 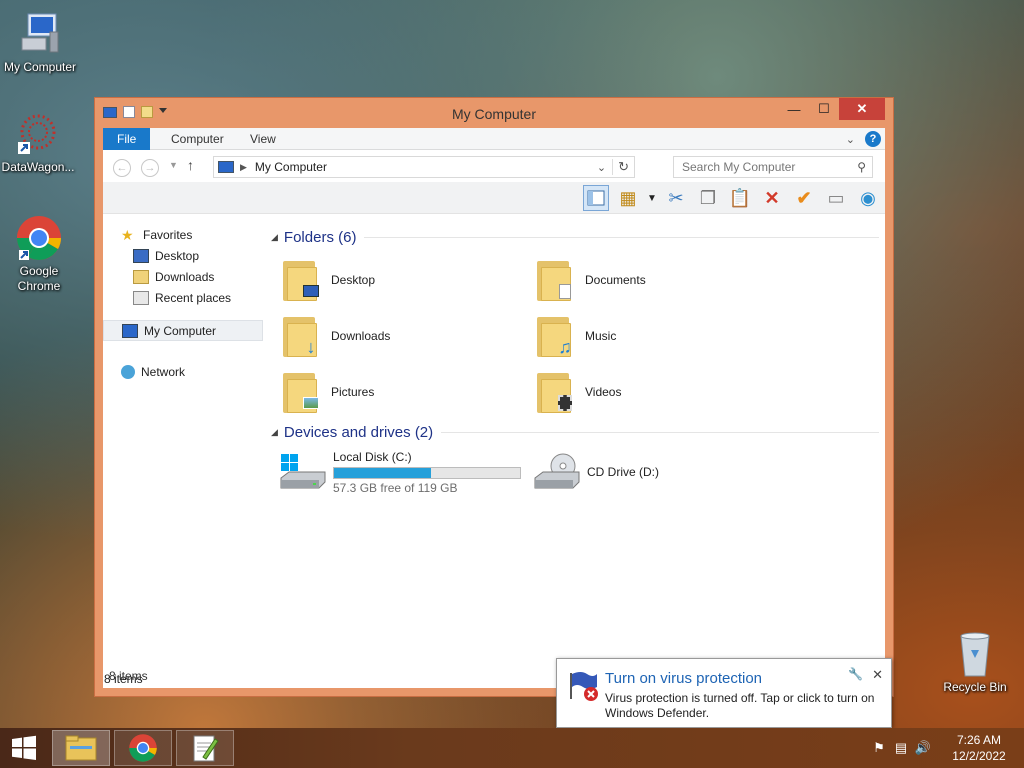 What do you see at coordinates (652, 198) in the screenshot?
I see `layout-dropdown-icon: ▼` at bounding box center [652, 198].